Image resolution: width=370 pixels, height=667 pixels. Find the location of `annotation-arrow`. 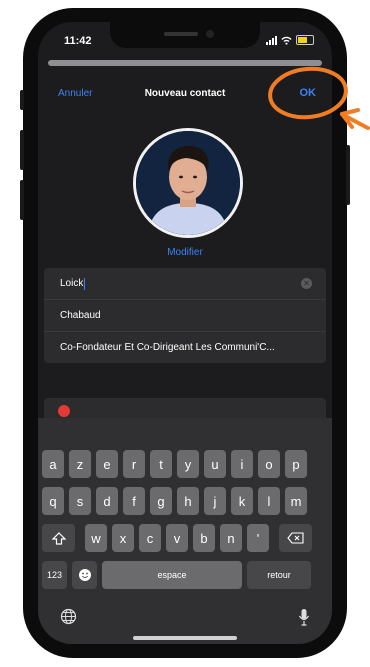

annotation-arrow is located at coordinates (355, 119).